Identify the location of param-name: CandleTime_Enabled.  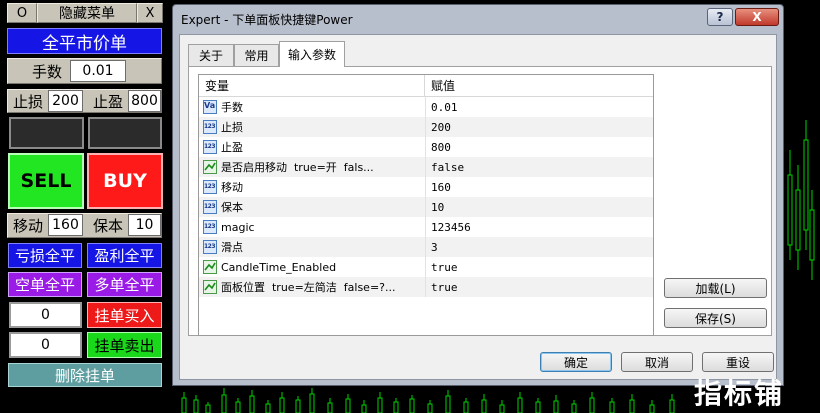
(279, 267).